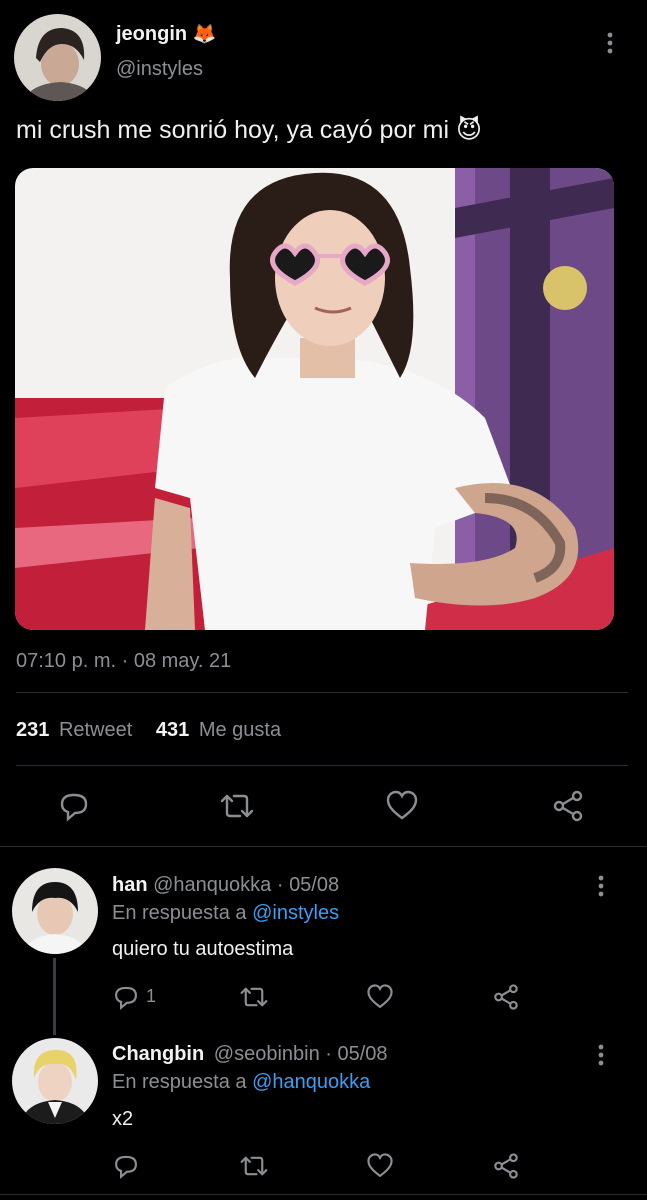 The height and width of the screenshot is (1200, 647). What do you see at coordinates (166, 34) in the screenshot?
I see `tweet-display-name: jeongin 🦊` at bounding box center [166, 34].